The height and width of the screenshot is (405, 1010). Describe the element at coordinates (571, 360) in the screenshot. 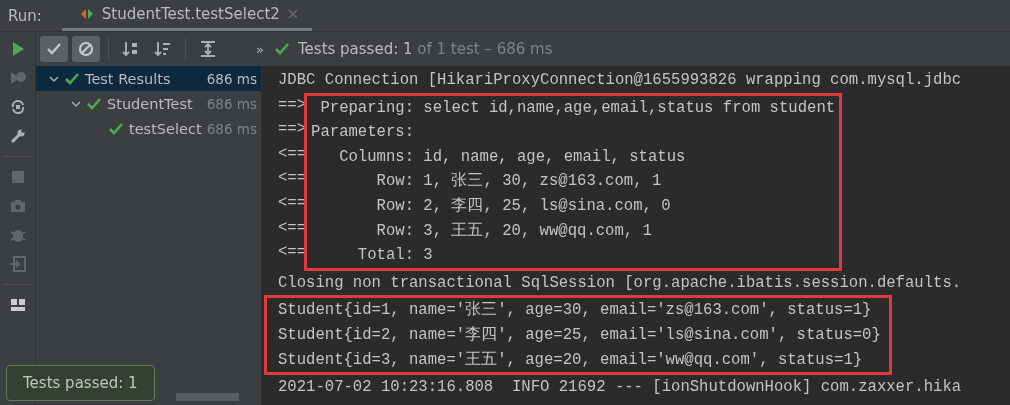

I see `console-line: Student{id=3, name='王五', age=20, email='ww@qq.com', status=1}` at that location.